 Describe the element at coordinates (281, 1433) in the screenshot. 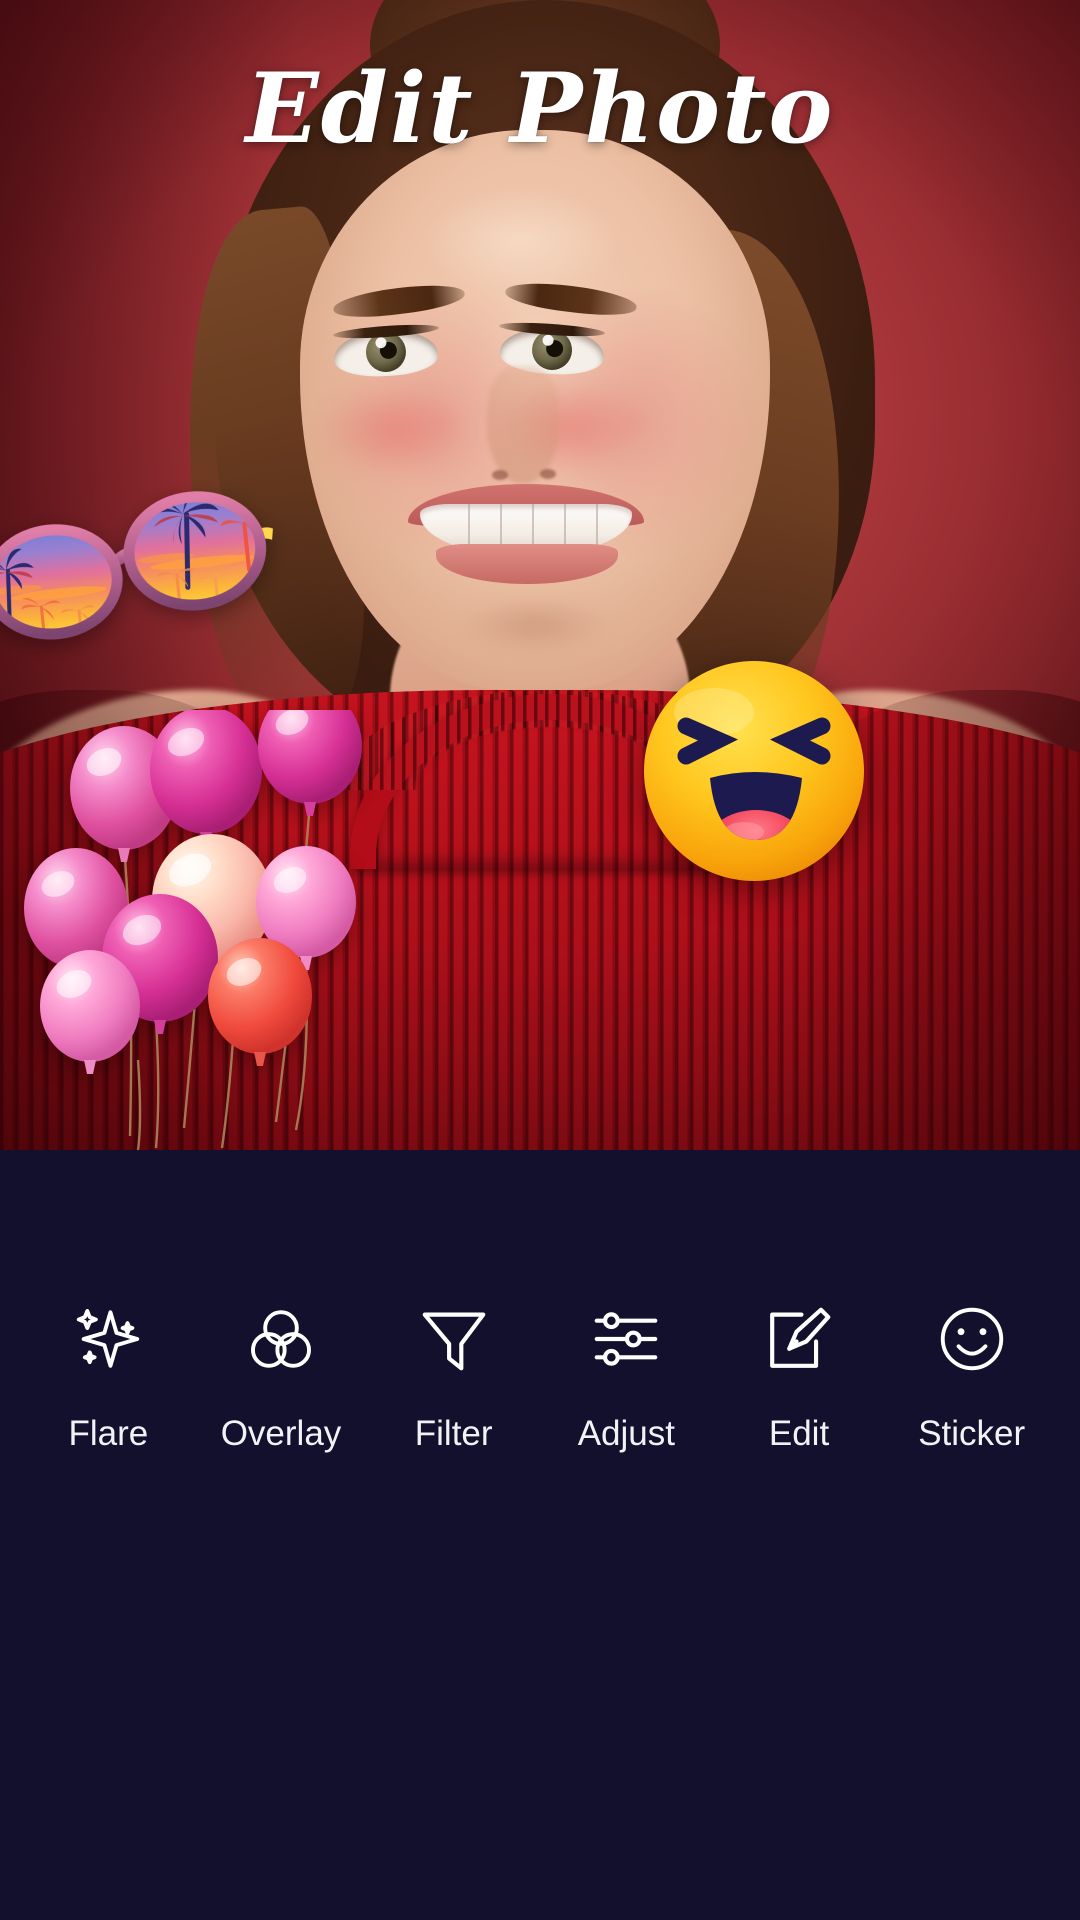

I see `tool-label-overlay: Overlay` at that location.